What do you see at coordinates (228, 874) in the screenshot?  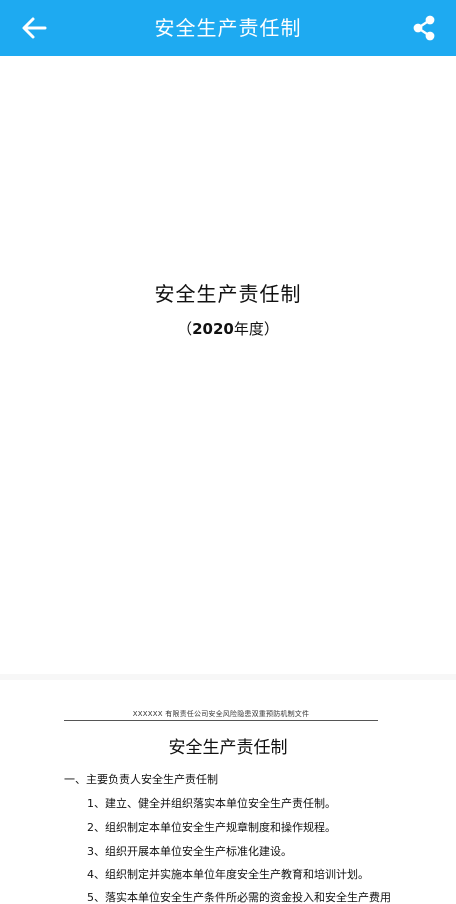 I see `list-item: 4、组织制定并实施本单位年度安全生产教育和培训计划。` at bounding box center [228, 874].